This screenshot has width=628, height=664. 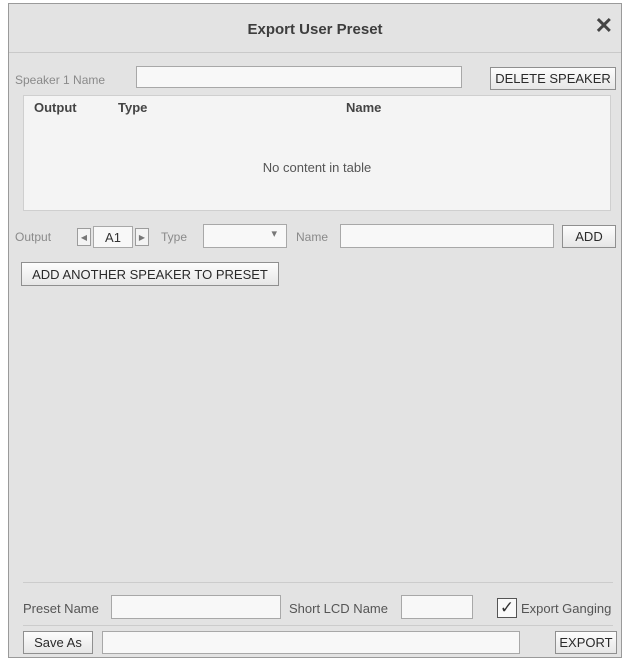 I want to click on output-label: Output, so click(x=33, y=237).